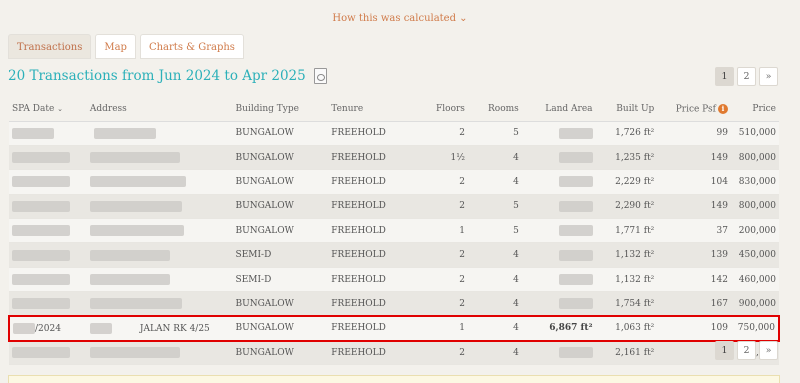 Image resolution: width=800 pixels, height=383 pixels. Describe the element at coordinates (694, 280) in the screenshot. I see `price-psf-cell: 142` at that location.